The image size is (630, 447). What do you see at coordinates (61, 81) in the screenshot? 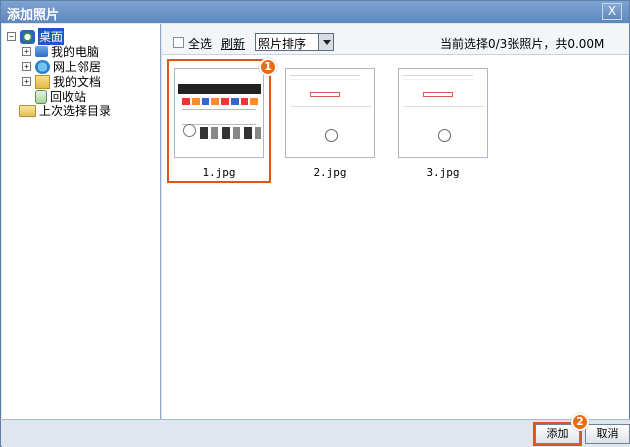
I see `tree-item-my-documents: + 我的文档` at bounding box center [61, 81].